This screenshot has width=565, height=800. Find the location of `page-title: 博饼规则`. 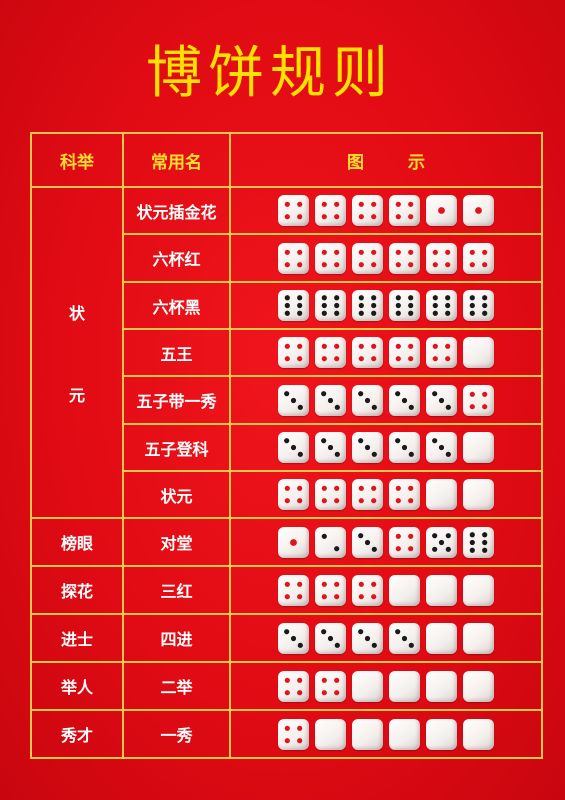

page-title: 博饼规则 is located at coordinates (270, 73).